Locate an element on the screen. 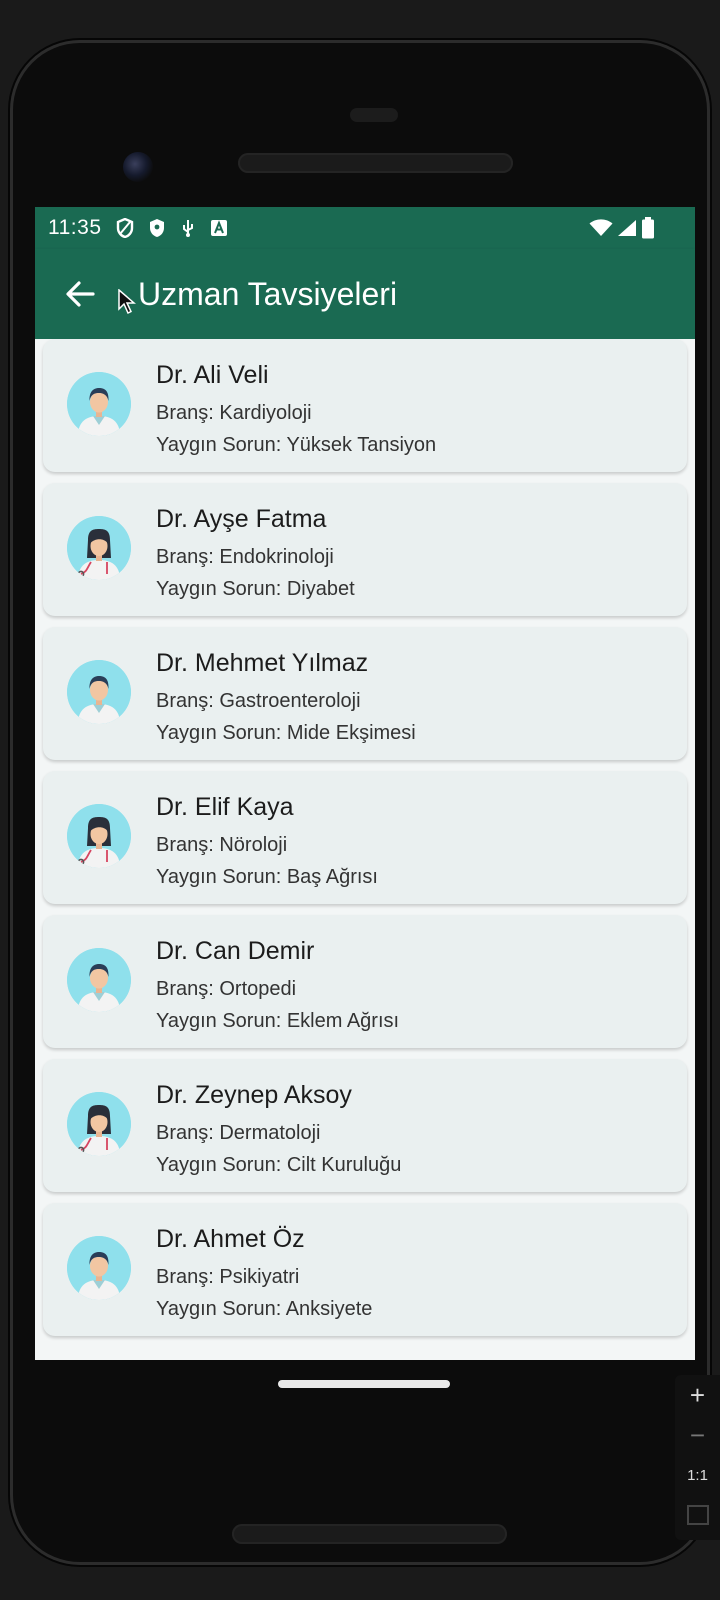 The width and height of the screenshot is (720, 1600). fit-screen-icon is located at coordinates (697, 1515).